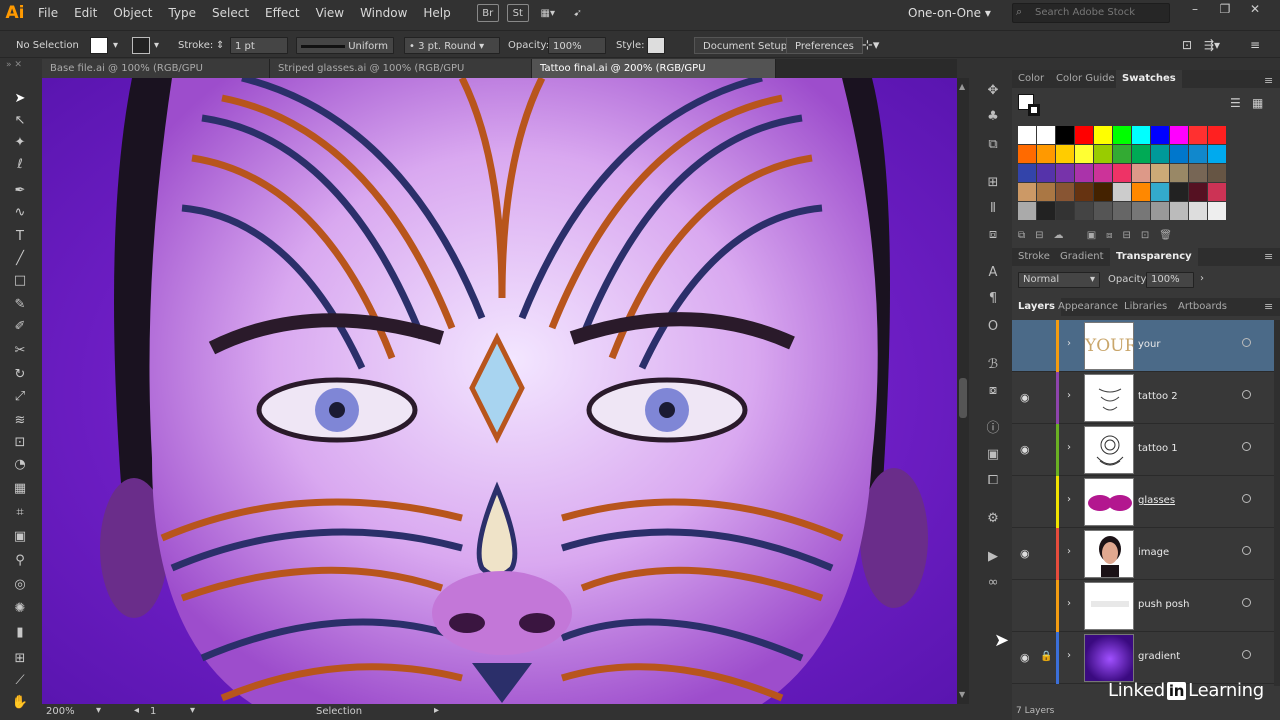 The height and width of the screenshot is (720, 1280). What do you see at coordinates (1034, 110) in the screenshot?
I see `stroke-color-swatch` at bounding box center [1034, 110].